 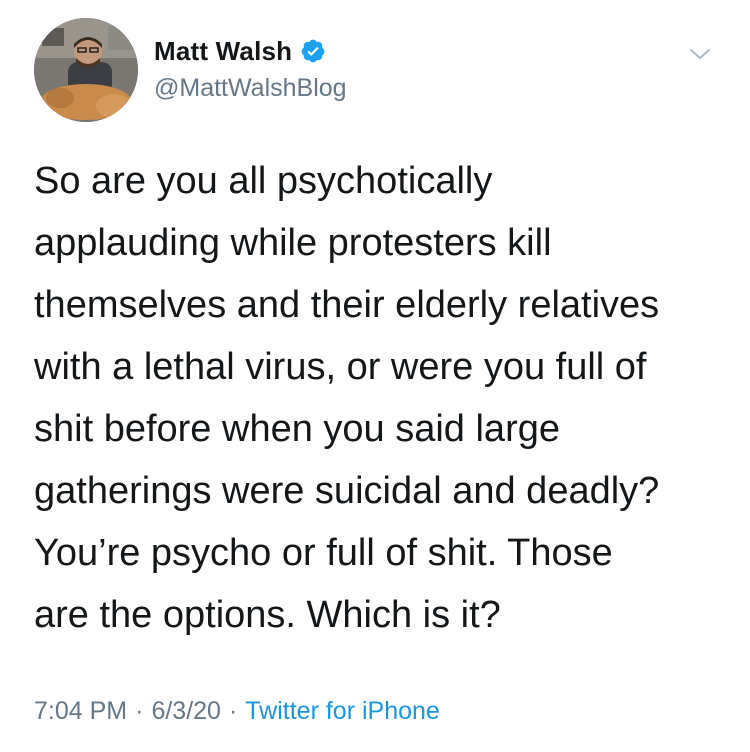 I want to click on handle: @MattWalshBlog, so click(x=250, y=88).